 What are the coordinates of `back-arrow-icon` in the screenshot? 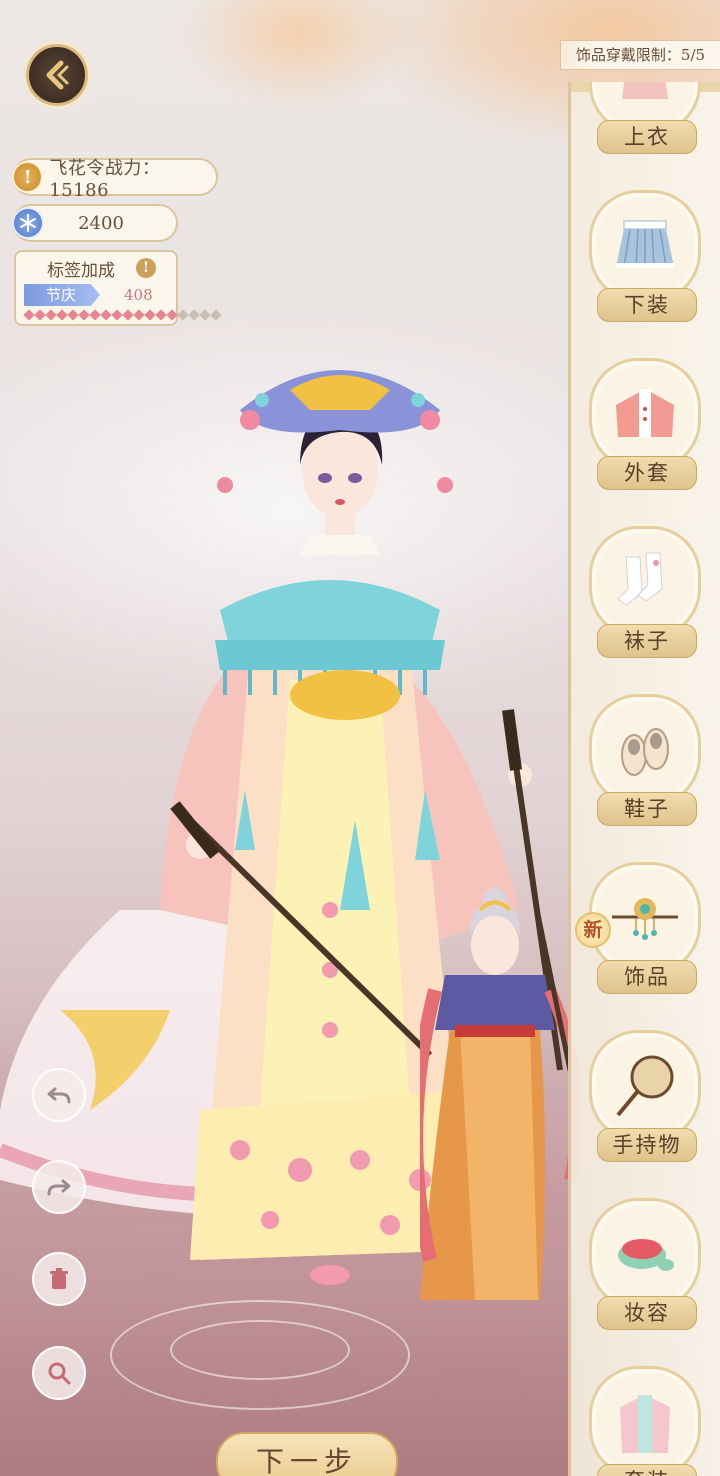 It's located at (57, 75).